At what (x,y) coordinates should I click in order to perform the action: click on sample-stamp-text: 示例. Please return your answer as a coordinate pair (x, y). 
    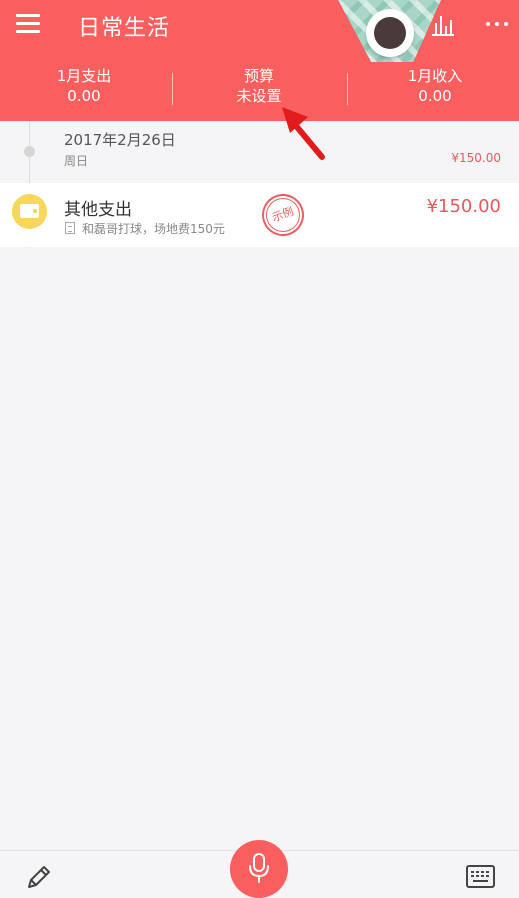
    Looking at the image, I should click on (283, 214).